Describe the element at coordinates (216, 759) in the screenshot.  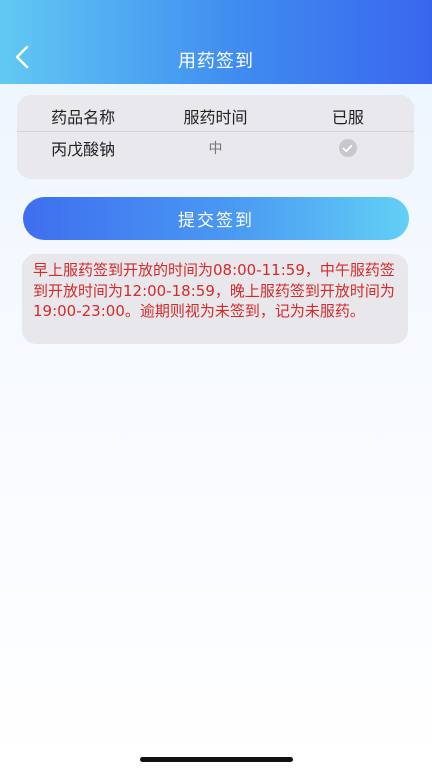
I see `home-indicator` at that location.